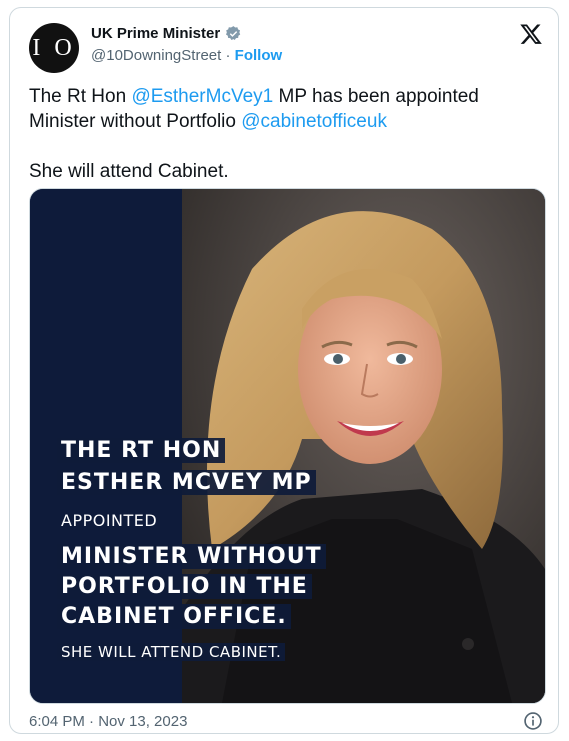 The height and width of the screenshot is (741, 569). Describe the element at coordinates (80, 96) in the screenshot. I see `tweet-text-segment: The Rt Hon` at that location.